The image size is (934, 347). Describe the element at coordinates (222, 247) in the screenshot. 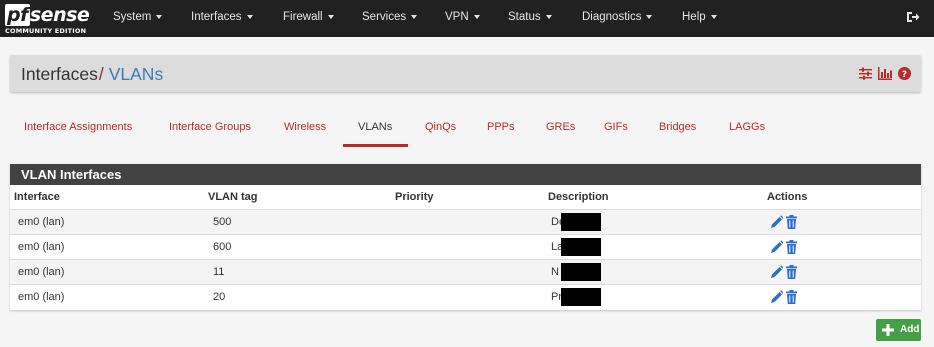

I see `cell-vlan-tag: 600` at that location.